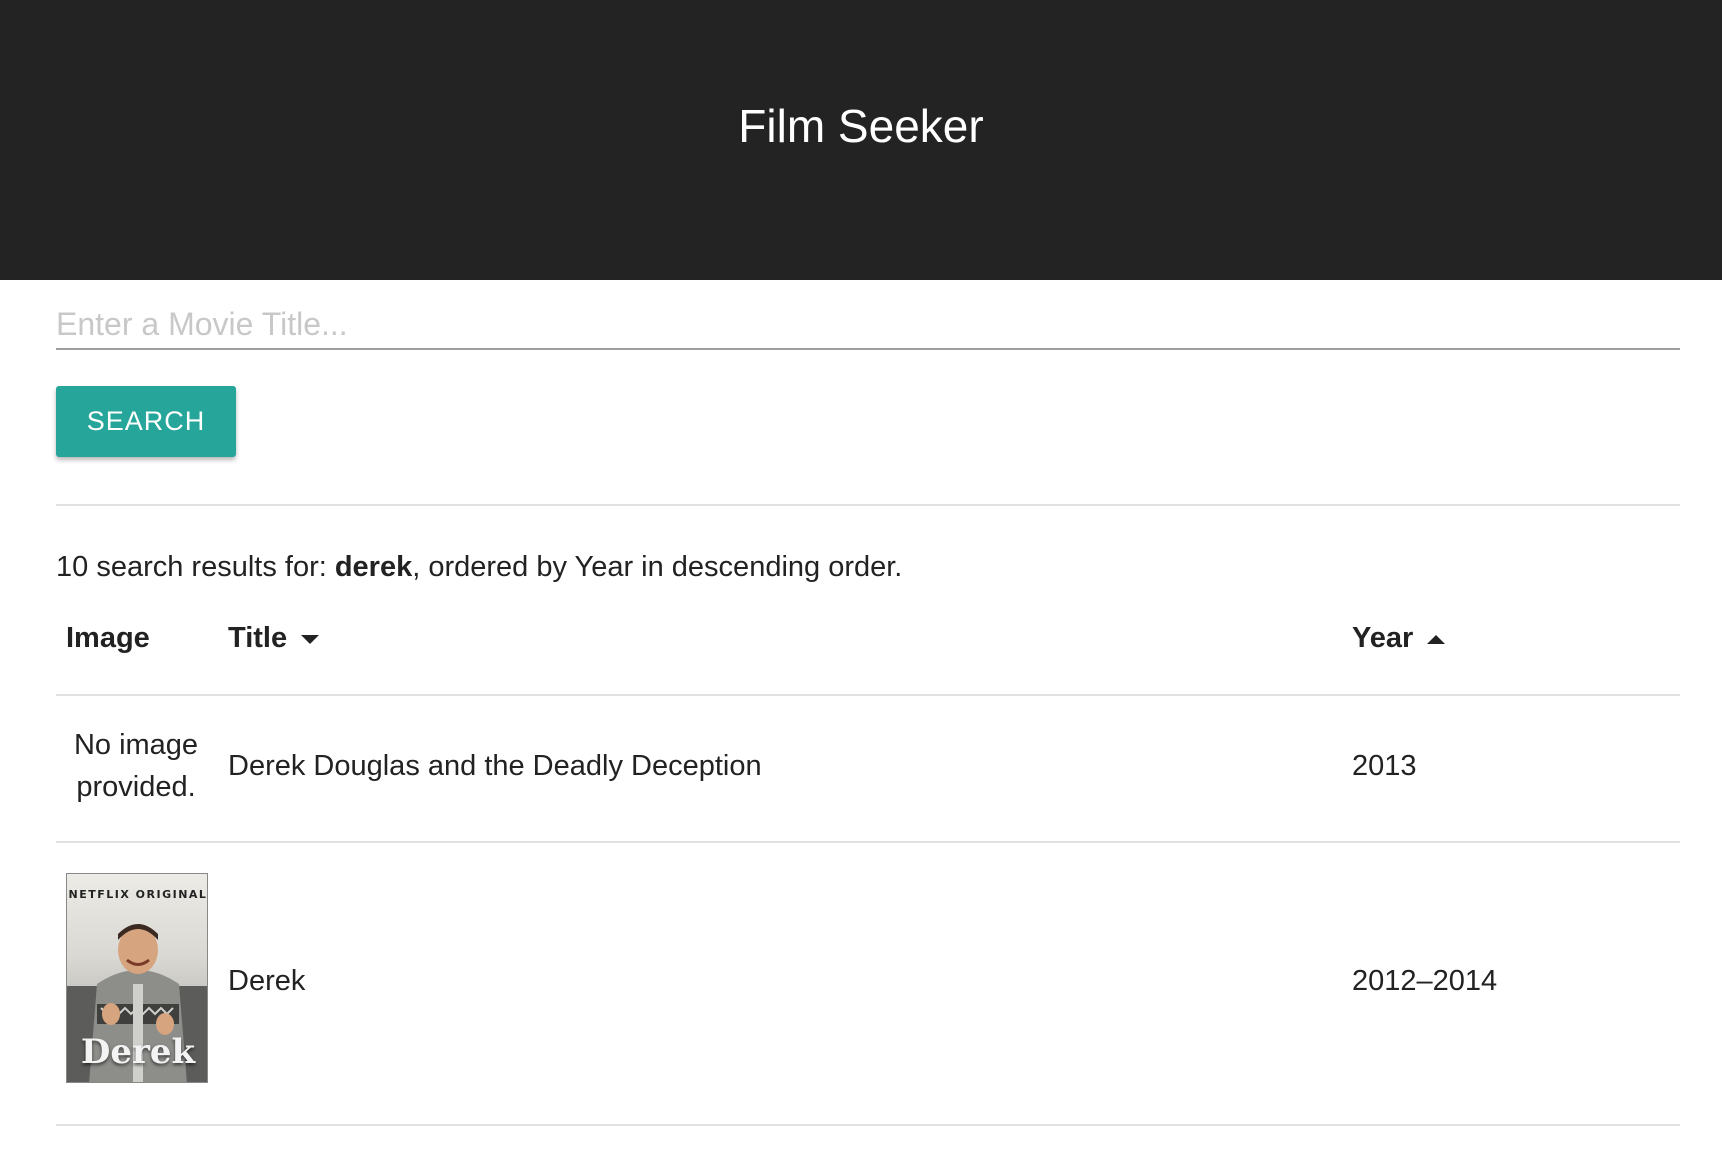  Describe the element at coordinates (137, 978) in the screenshot. I see `movie-poster-image: NETFLIX ORIGINAL Derek` at that location.